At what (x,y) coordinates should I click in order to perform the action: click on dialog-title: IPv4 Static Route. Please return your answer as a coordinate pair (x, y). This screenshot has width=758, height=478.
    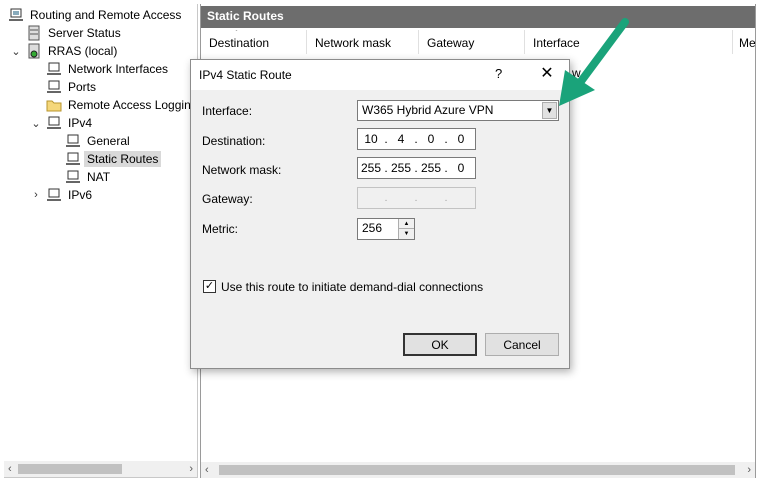
    Looking at the image, I should click on (245, 75).